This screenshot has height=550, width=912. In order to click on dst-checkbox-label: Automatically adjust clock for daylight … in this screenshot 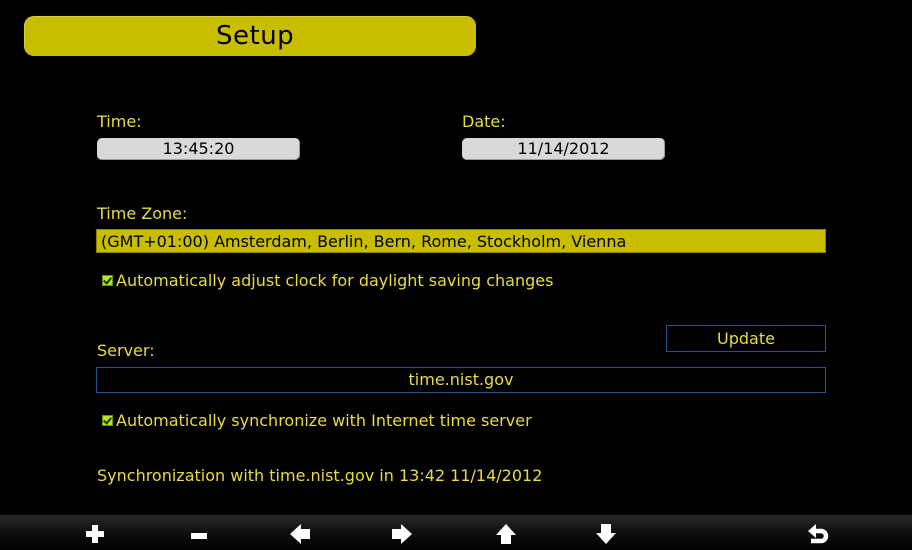, I will do `click(335, 280)`.